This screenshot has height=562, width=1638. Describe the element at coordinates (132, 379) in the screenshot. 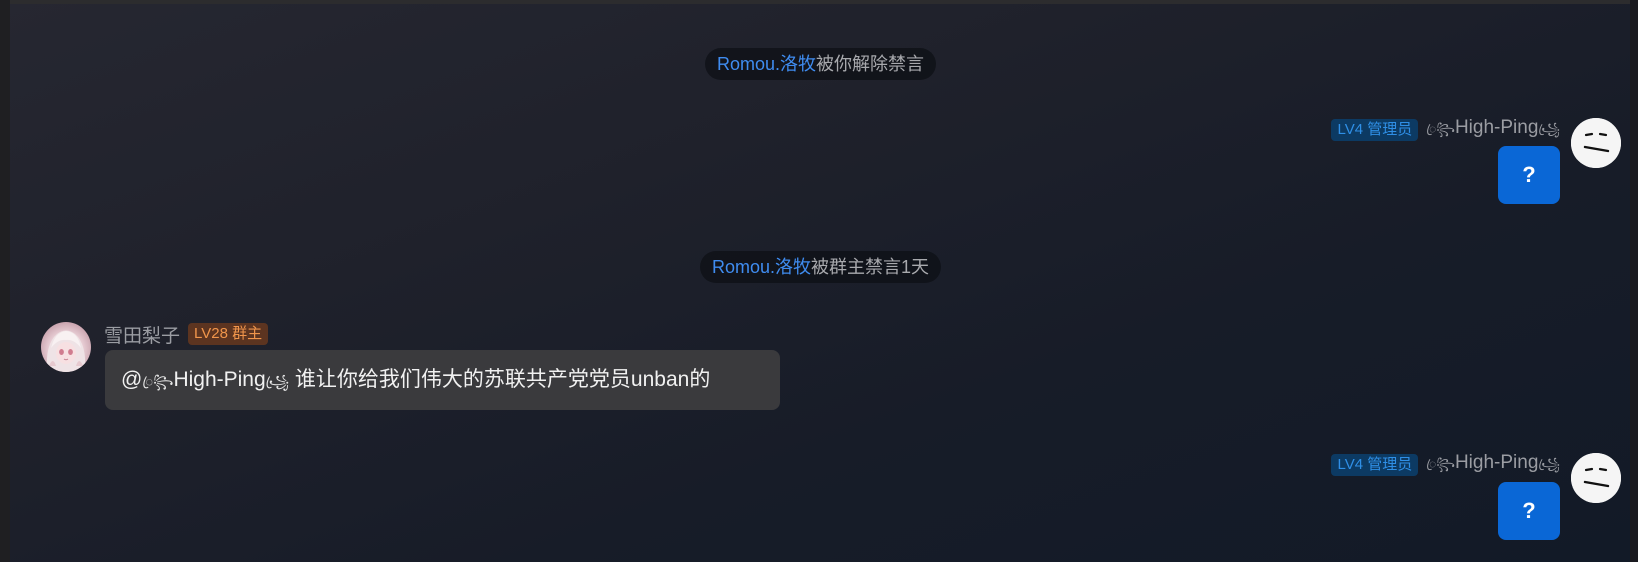

I see `mention-prefix: @` at that location.